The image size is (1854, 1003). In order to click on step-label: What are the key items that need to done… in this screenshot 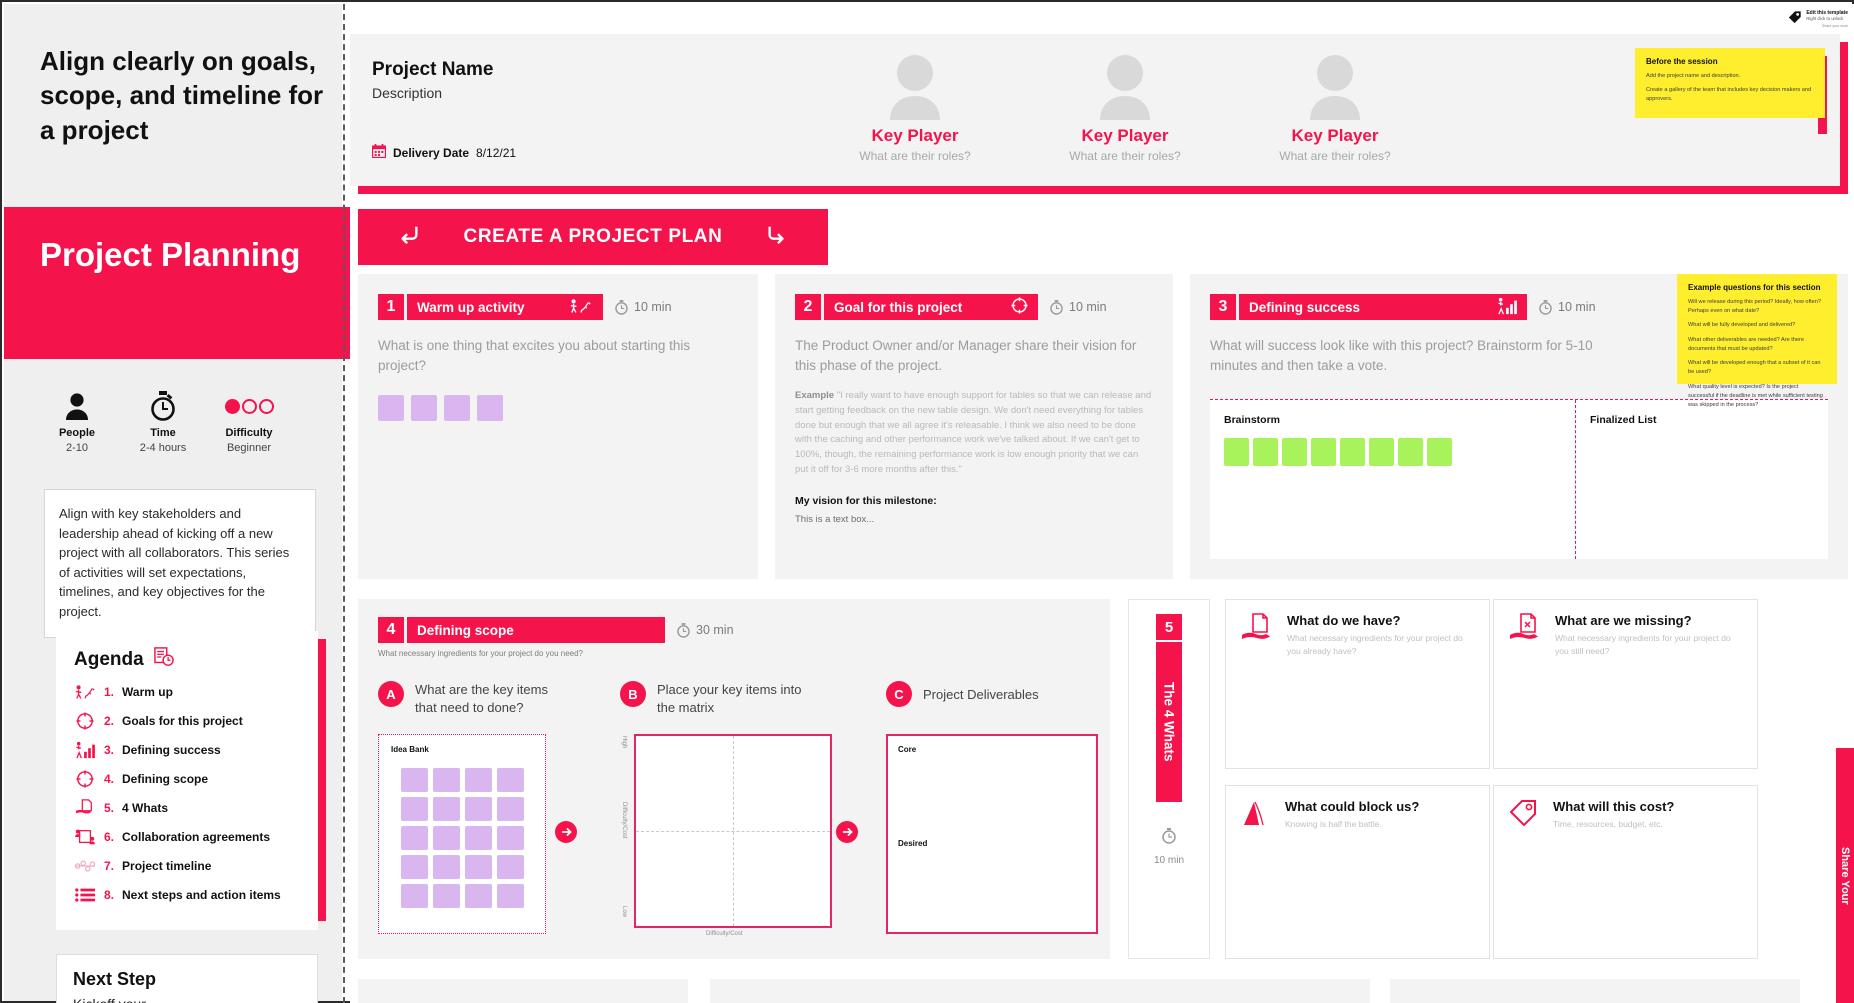, I will do `click(481, 698)`.